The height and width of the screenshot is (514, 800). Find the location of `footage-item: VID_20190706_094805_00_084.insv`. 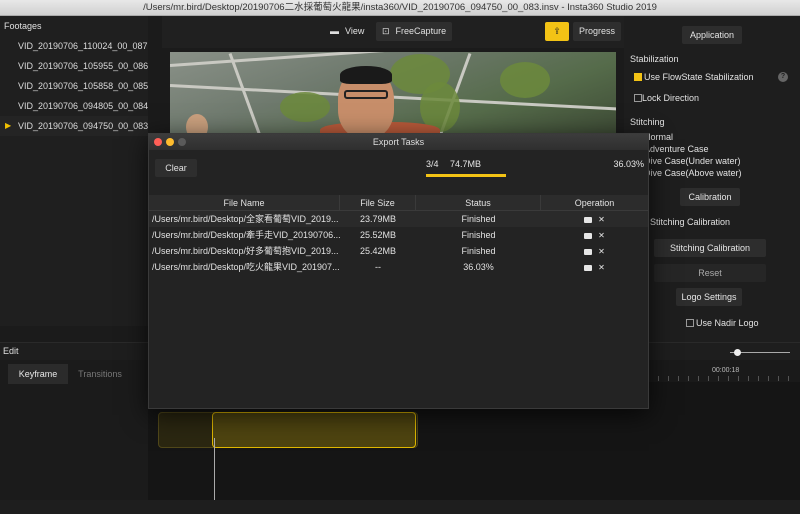

footage-item: VID_20190706_094805_00_084.insv is located at coordinates (74, 106).